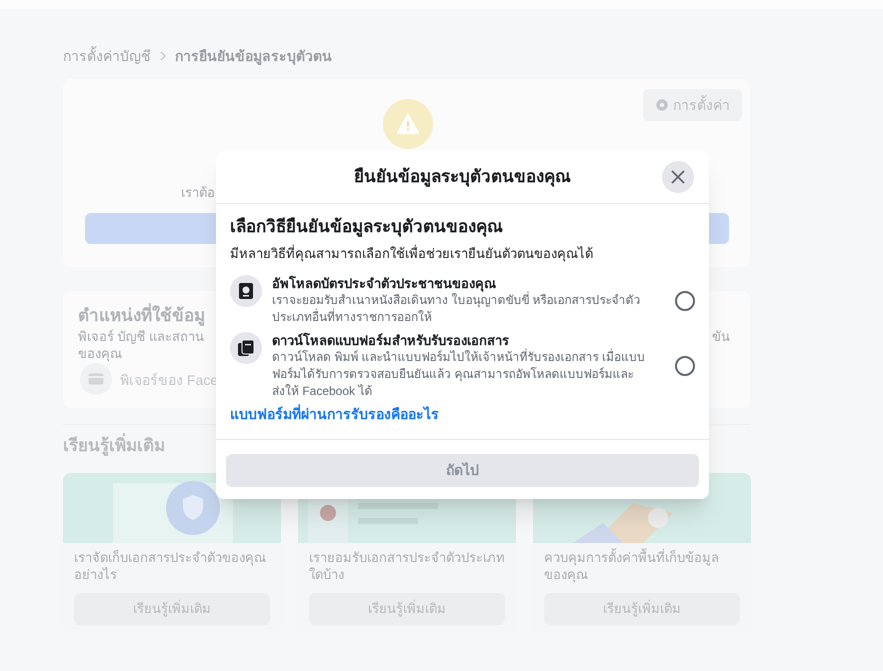 The width and height of the screenshot is (883, 671). What do you see at coordinates (408, 124) in the screenshot?
I see `warning-icon` at bounding box center [408, 124].